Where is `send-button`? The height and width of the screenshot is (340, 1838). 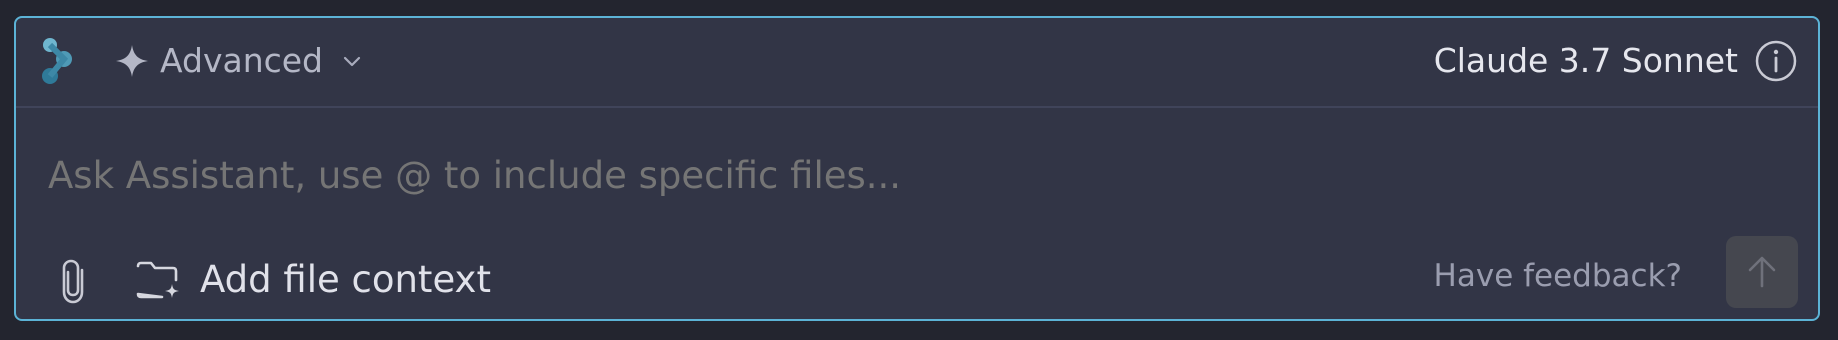
send-button is located at coordinates (1762, 272).